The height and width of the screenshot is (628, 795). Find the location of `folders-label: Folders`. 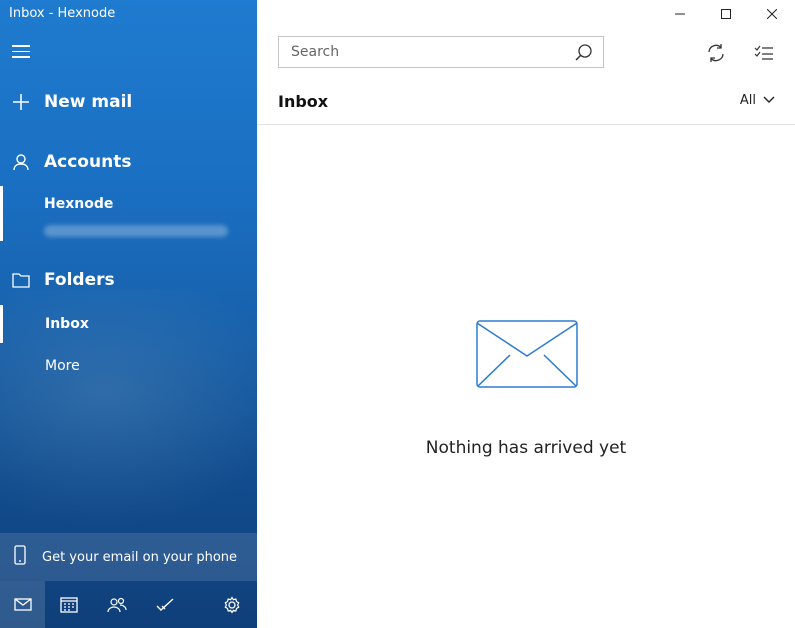

folders-label: Folders is located at coordinates (79, 280).